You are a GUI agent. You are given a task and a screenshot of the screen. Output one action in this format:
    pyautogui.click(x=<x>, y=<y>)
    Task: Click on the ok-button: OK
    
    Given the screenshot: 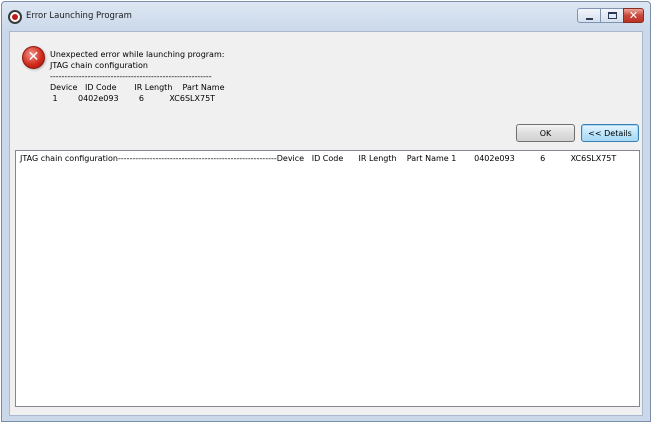 What is the action you would take?
    pyautogui.click(x=545, y=133)
    